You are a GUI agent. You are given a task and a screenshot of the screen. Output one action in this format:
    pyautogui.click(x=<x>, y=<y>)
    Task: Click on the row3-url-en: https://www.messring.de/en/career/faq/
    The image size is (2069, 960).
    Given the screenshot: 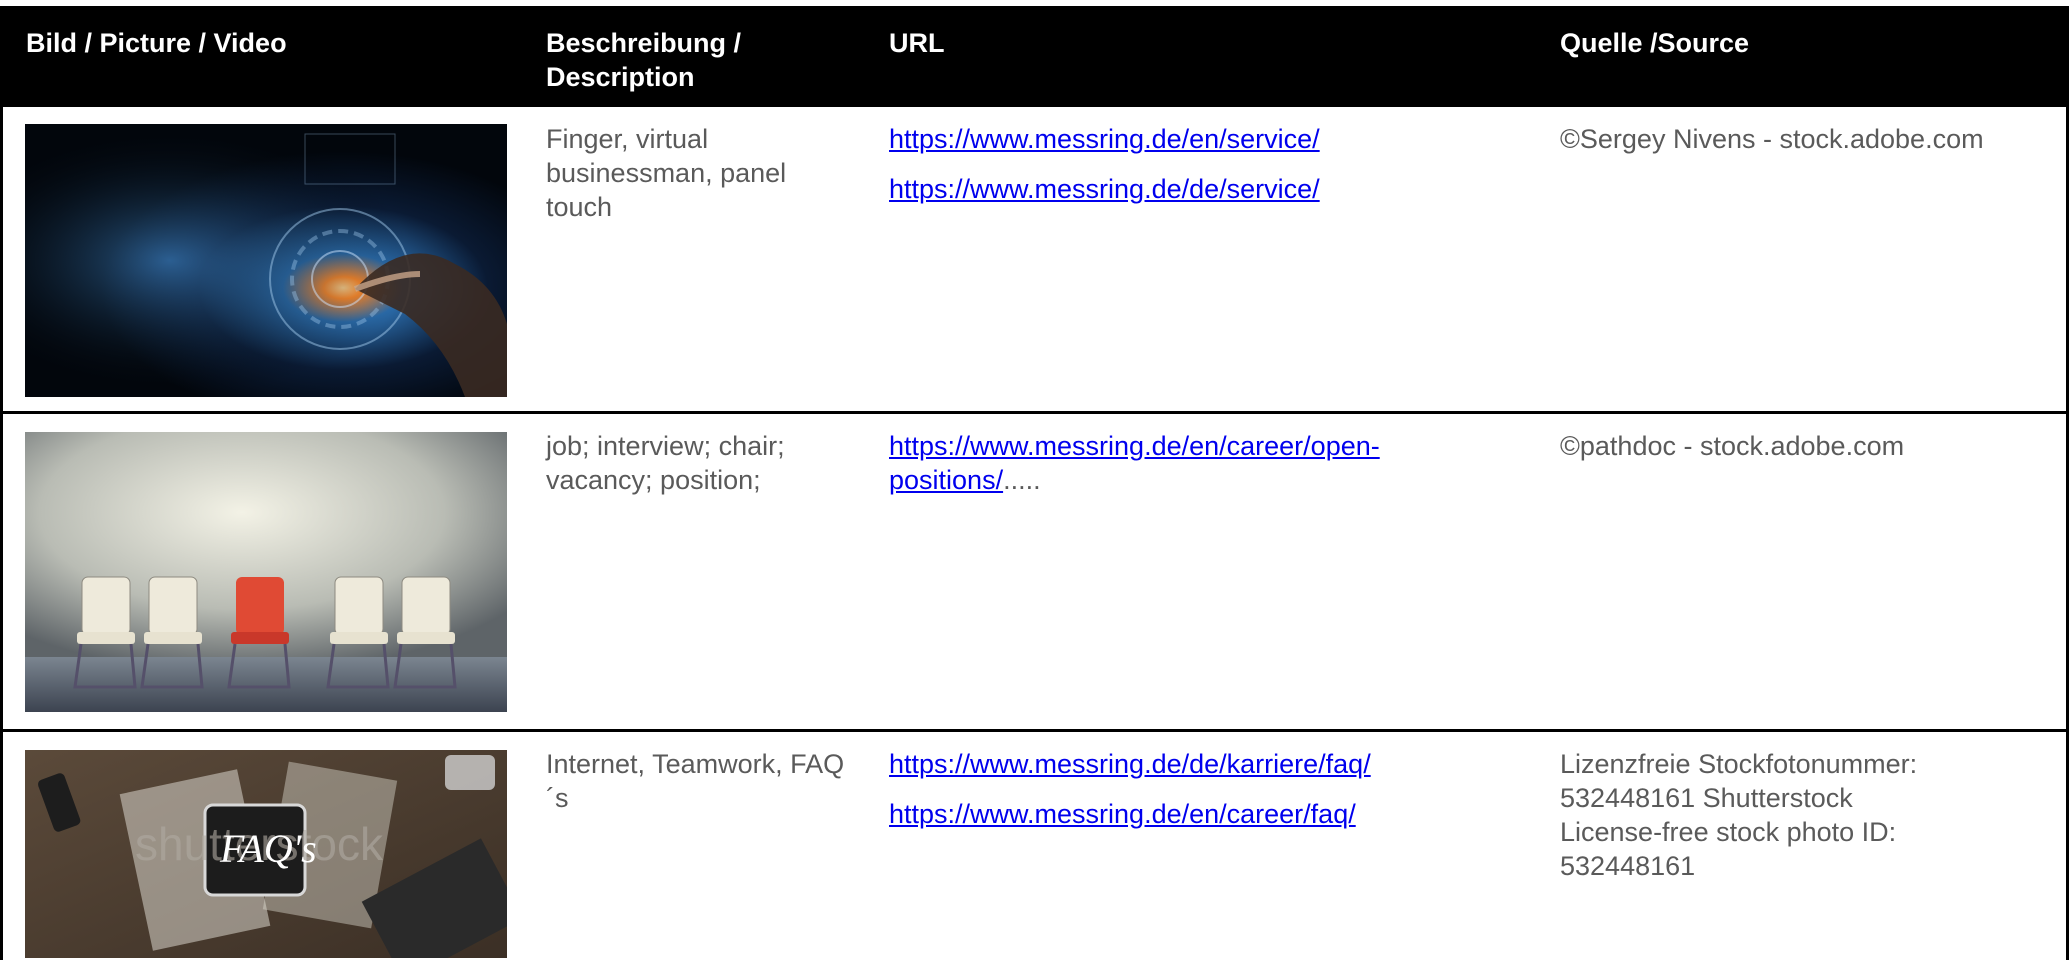 What is the action you would take?
    pyautogui.click(x=1122, y=814)
    